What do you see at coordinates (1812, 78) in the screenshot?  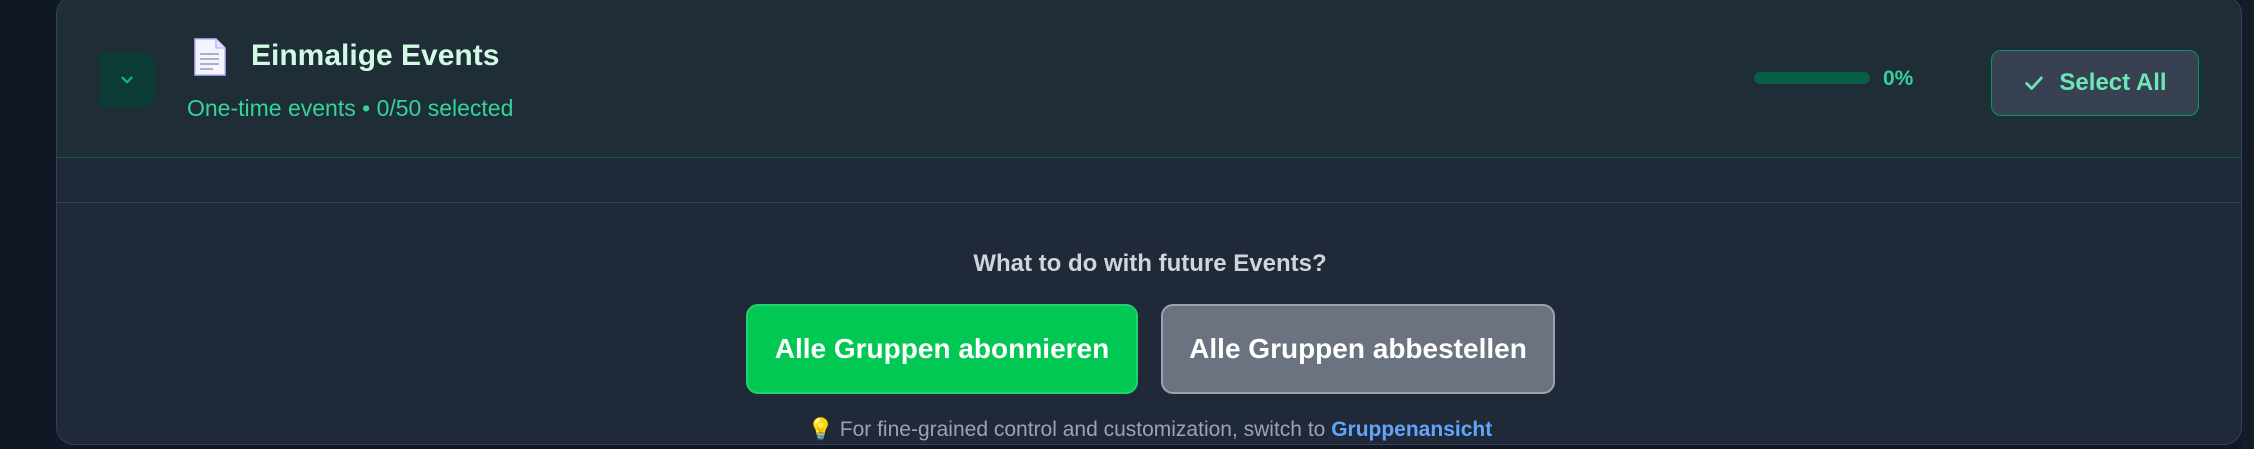 I see `selection-progress-bar` at bounding box center [1812, 78].